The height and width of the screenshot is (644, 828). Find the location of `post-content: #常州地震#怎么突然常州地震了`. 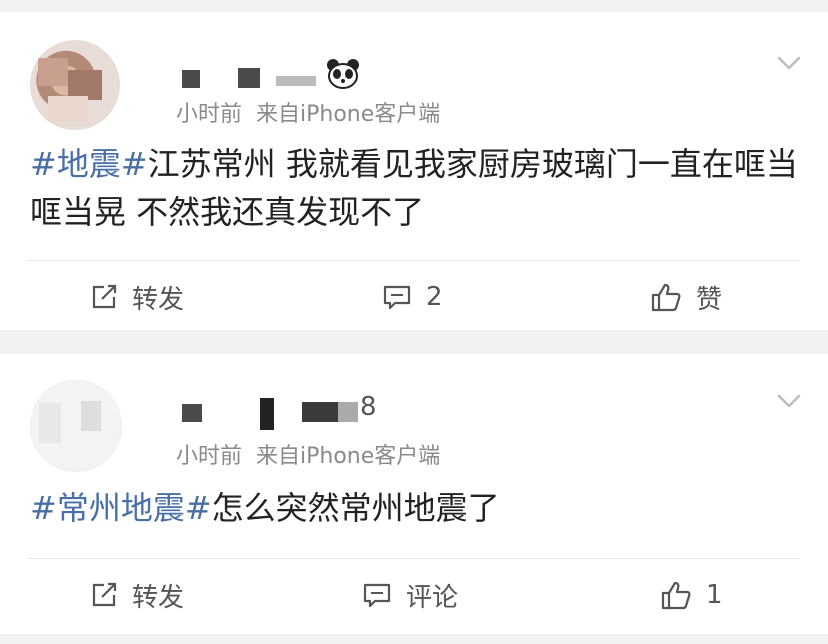

post-content: #常州地震#怎么突然常州地震了 is located at coordinates (414, 508).